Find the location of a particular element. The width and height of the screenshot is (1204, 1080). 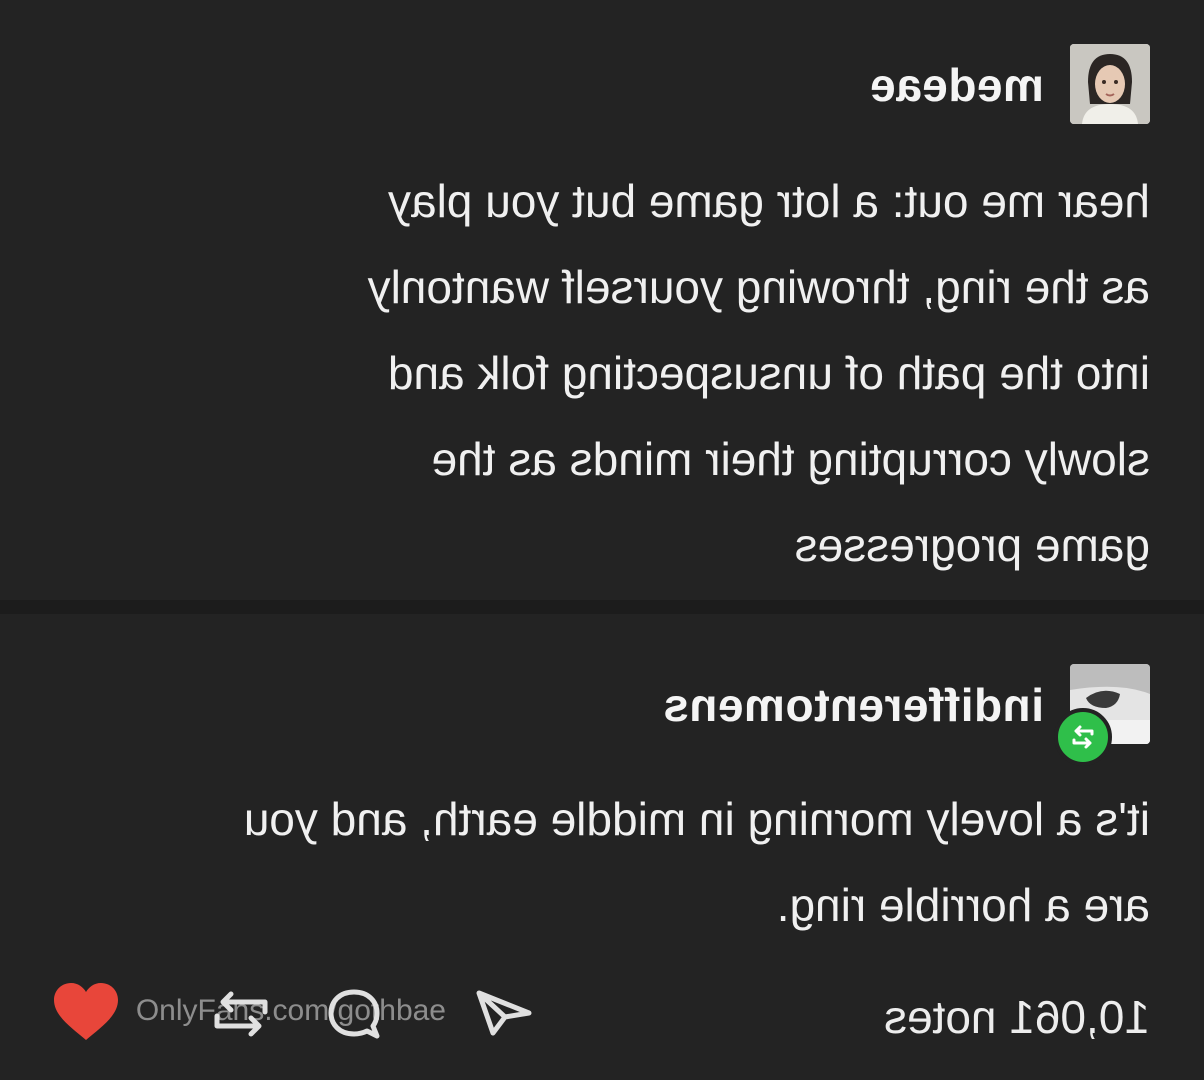

post-line: as the ring, throwing yourself wantonly is located at coordinates (758, 287).